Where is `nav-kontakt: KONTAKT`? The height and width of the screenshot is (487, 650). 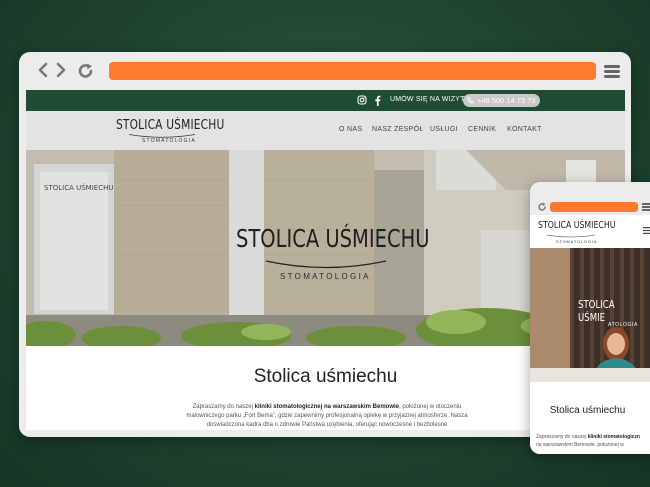
nav-kontakt: KONTAKT is located at coordinates (524, 129).